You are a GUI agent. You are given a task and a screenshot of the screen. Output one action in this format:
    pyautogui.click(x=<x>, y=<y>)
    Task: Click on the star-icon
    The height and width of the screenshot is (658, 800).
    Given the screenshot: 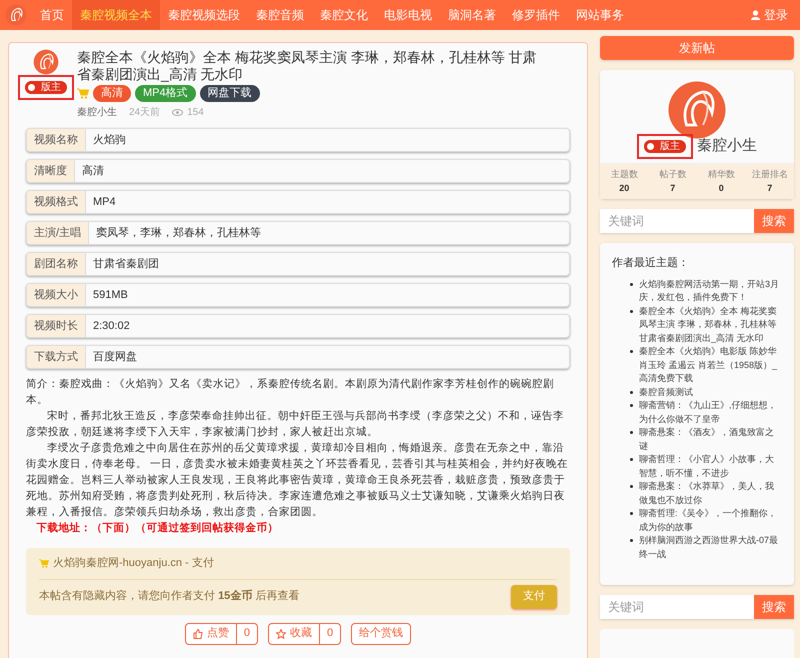 What is the action you would take?
    pyautogui.click(x=281, y=633)
    